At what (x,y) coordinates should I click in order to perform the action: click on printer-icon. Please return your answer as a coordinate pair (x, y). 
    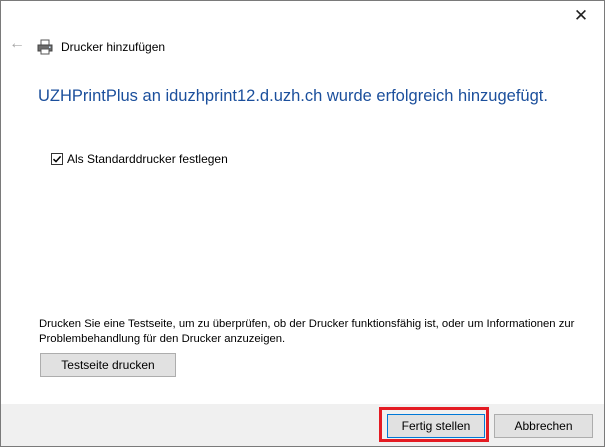
    Looking at the image, I should click on (45, 47).